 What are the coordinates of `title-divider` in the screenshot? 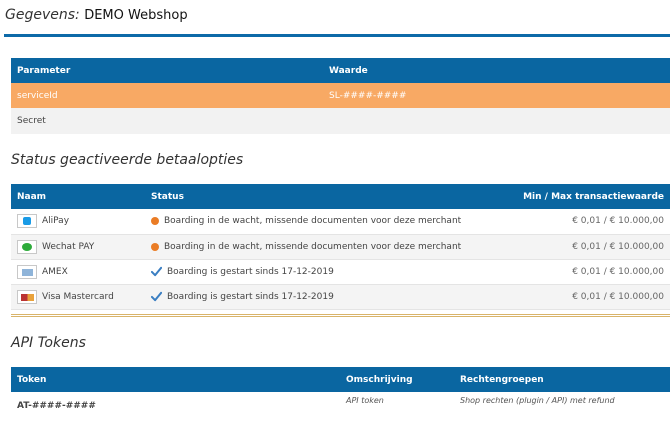 It's located at (337, 35).